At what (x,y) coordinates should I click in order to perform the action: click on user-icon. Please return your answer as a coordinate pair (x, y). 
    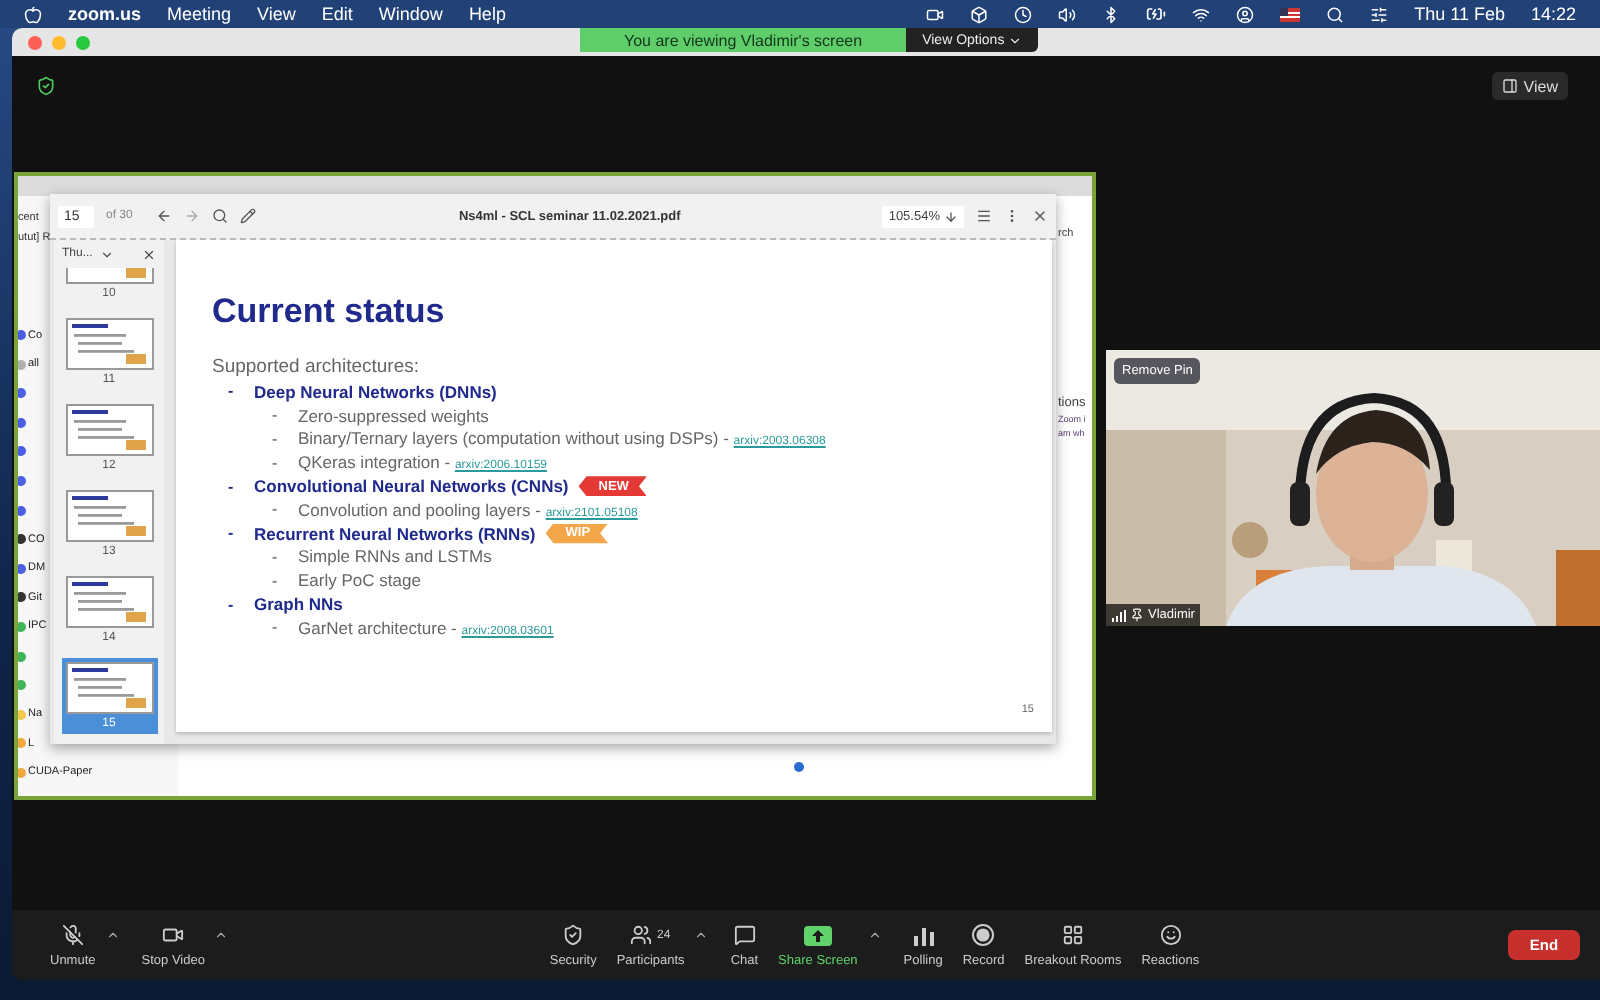
    Looking at the image, I should click on (1245, 14).